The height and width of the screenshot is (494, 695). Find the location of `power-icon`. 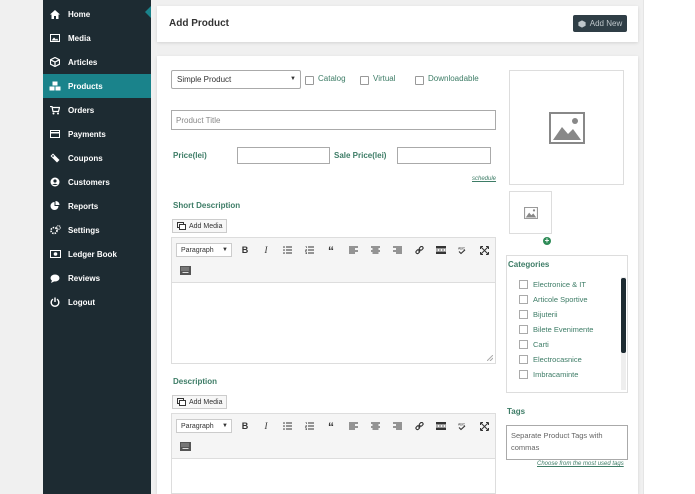

power-icon is located at coordinates (55, 302).